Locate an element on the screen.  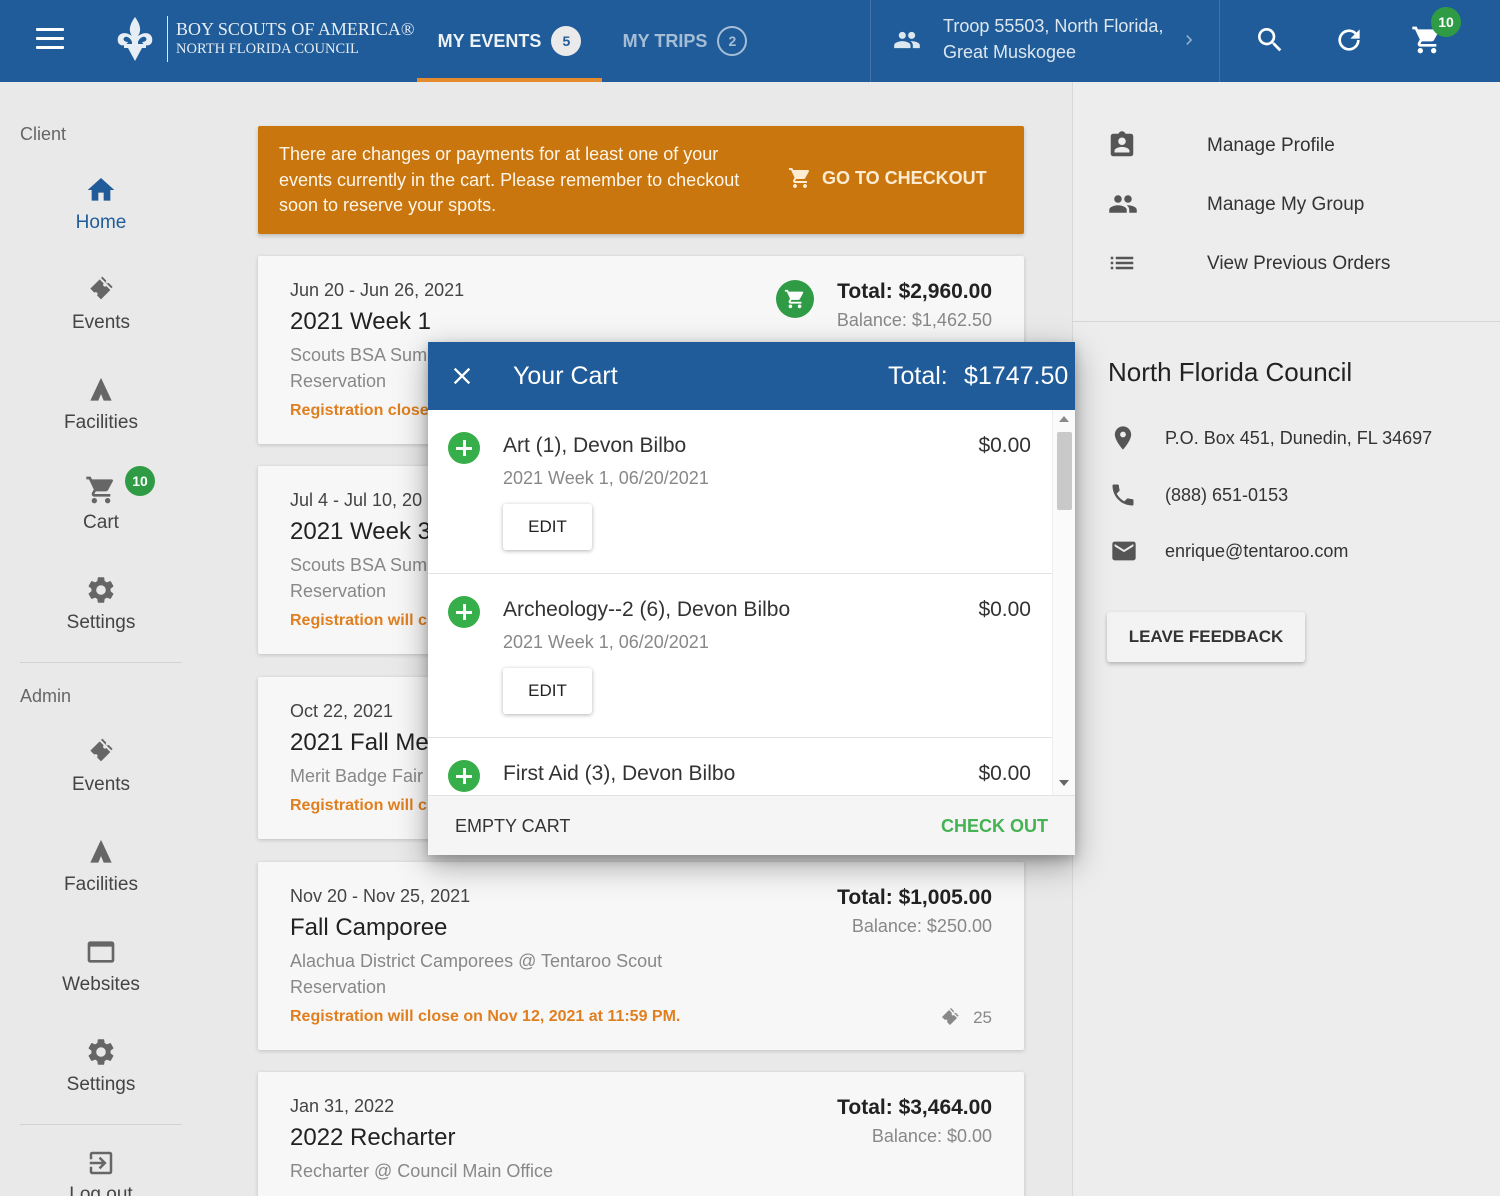
cart-dialog-title: Your Cart is located at coordinates (565, 376).